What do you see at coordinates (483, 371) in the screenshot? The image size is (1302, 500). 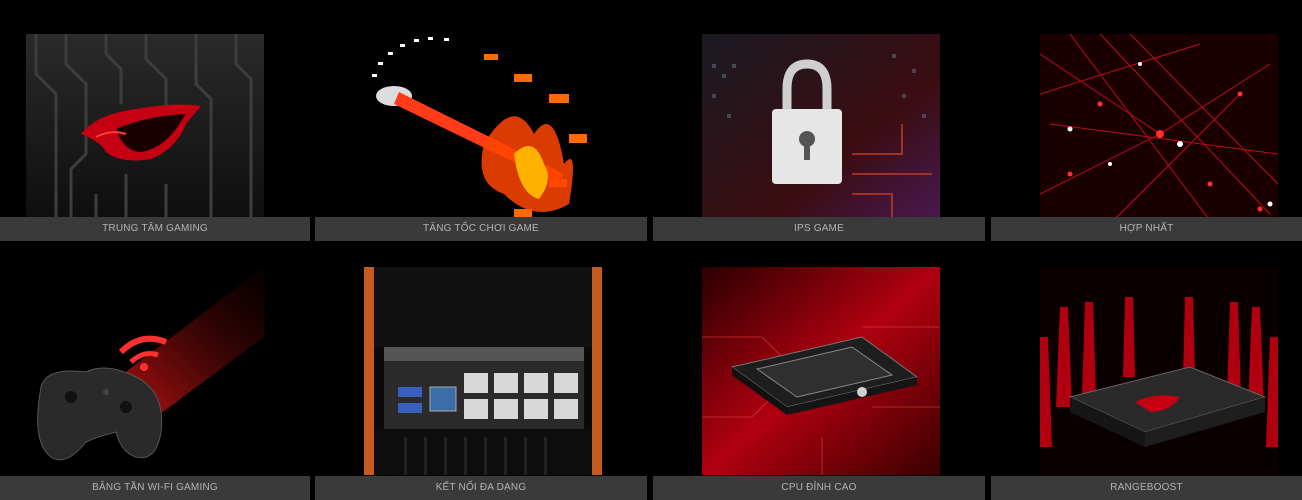 I see `router-ports-icon` at bounding box center [483, 371].